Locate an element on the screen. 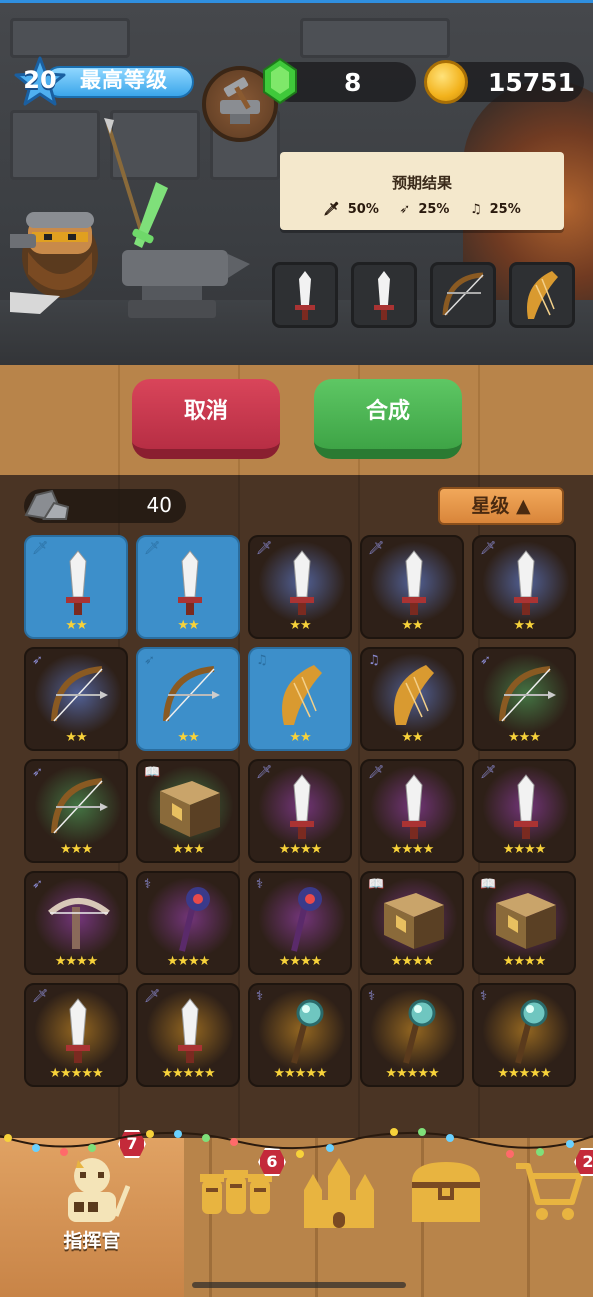  treasure-chest-icon is located at coordinates (446, 1192).